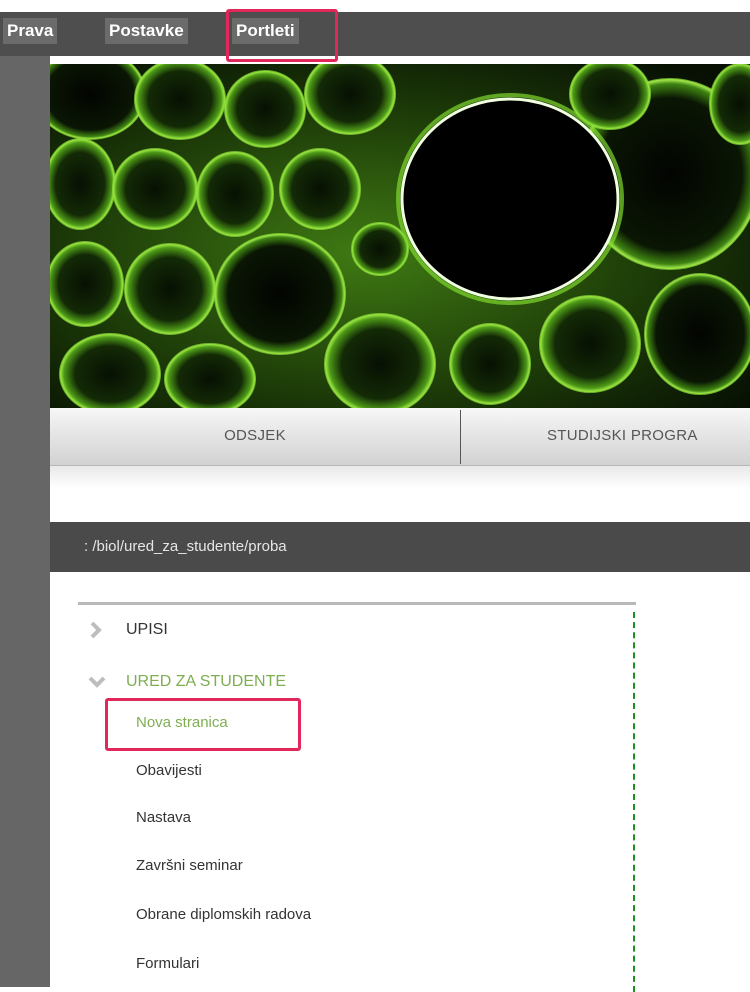 The width and height of the screenshot is (750, 992). Describe the element at coordinates (634, 802) in the screenshot. I see `side-menu-divider` at that location.